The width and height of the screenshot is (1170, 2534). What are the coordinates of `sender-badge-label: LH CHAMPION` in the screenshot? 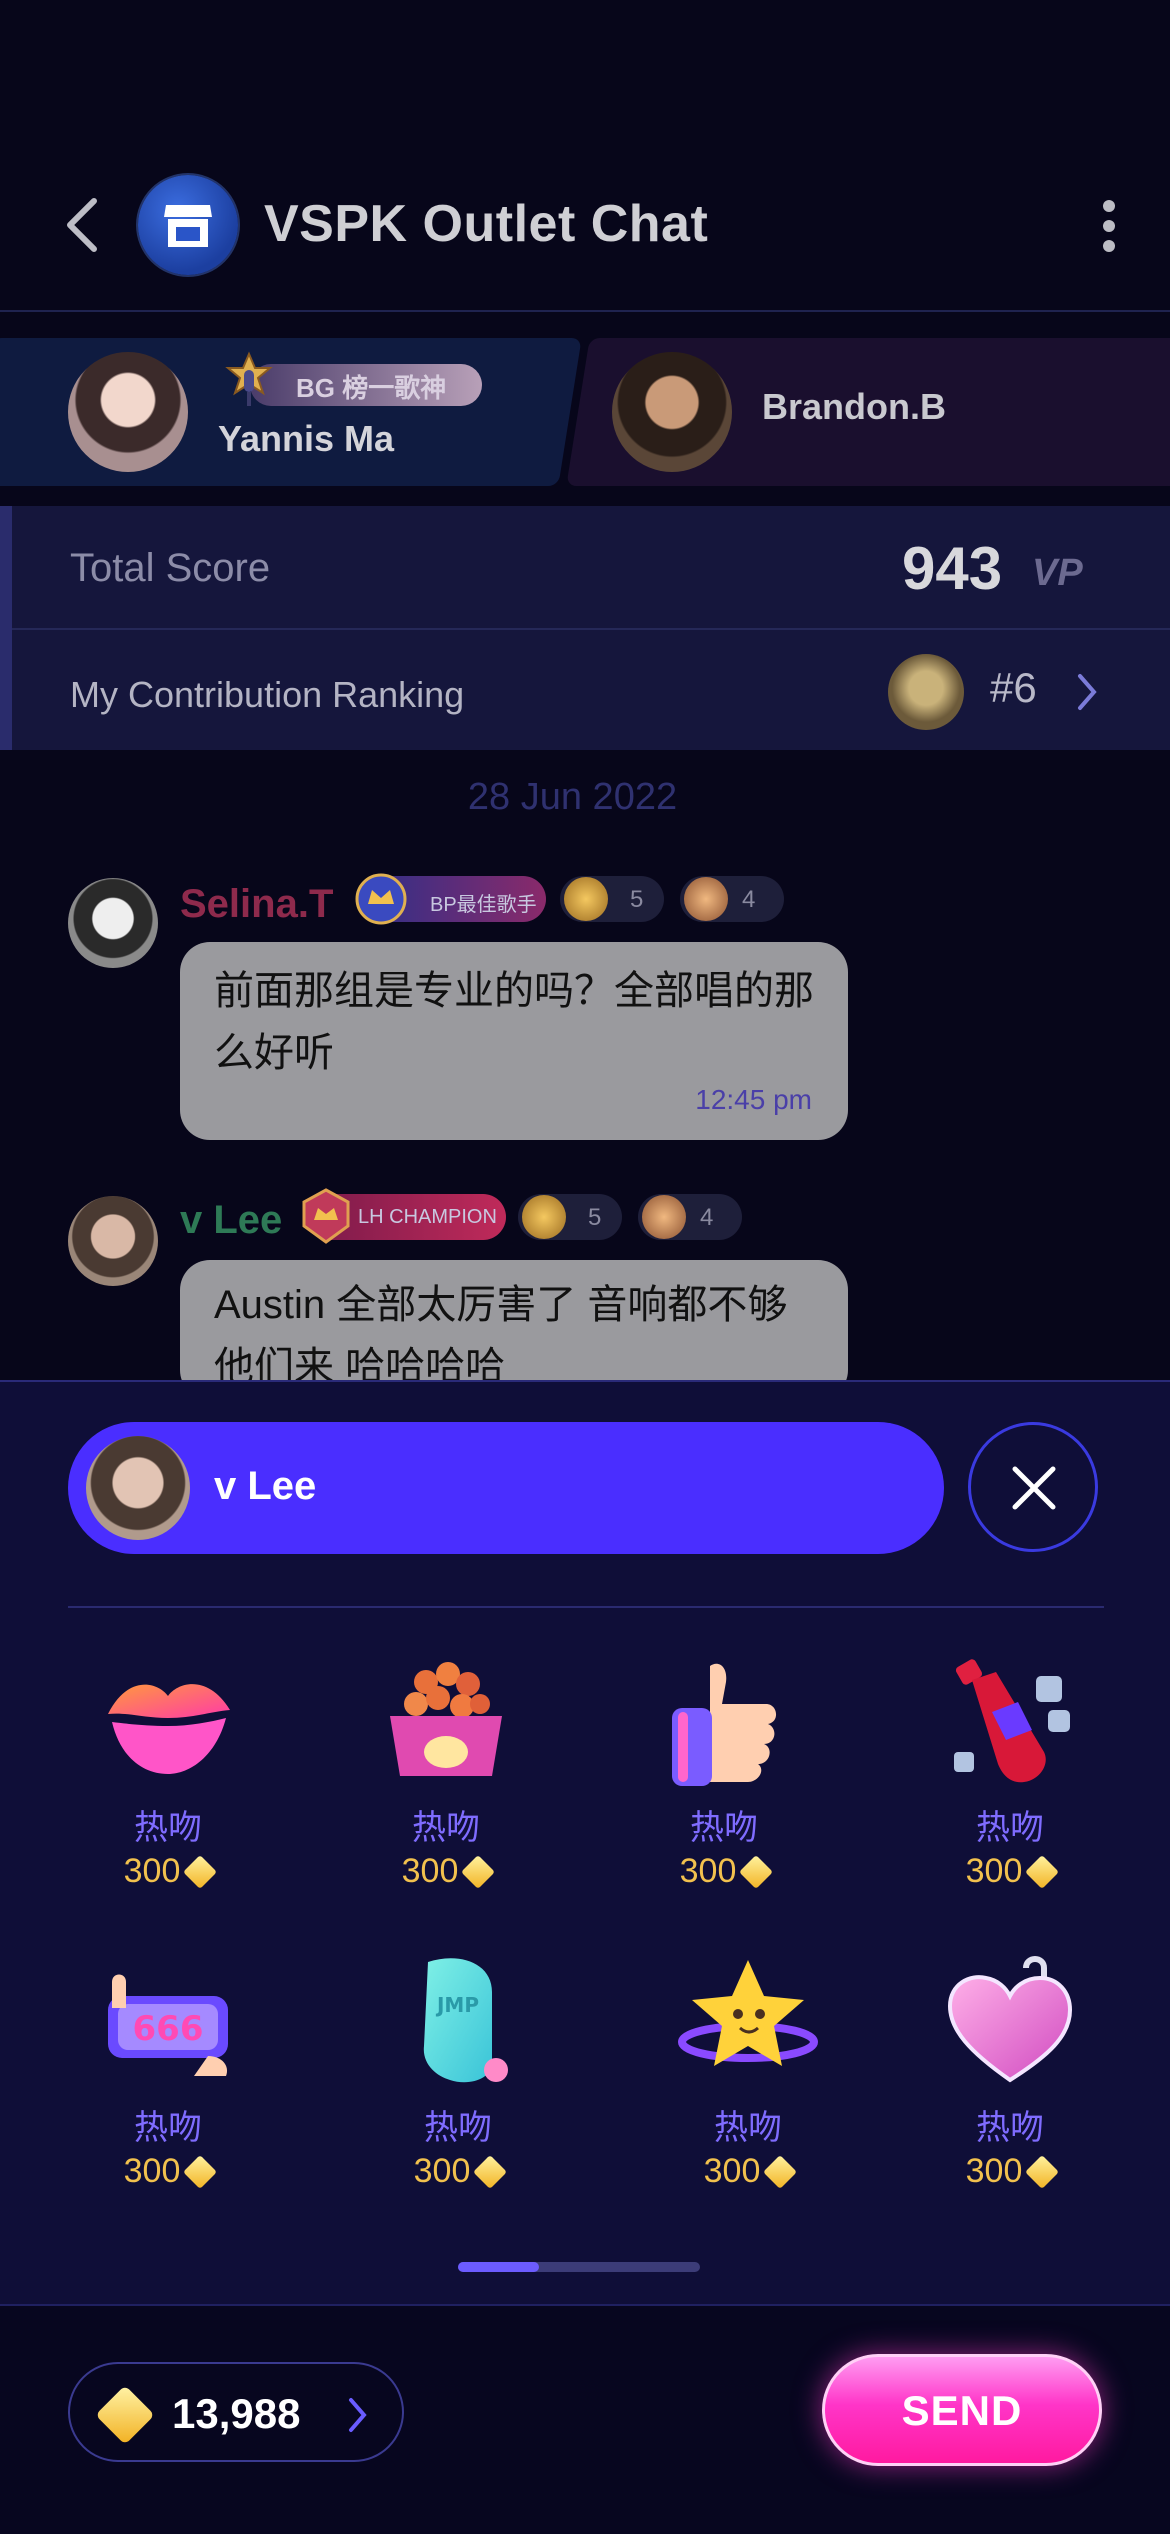 It's located at (427, 1217).